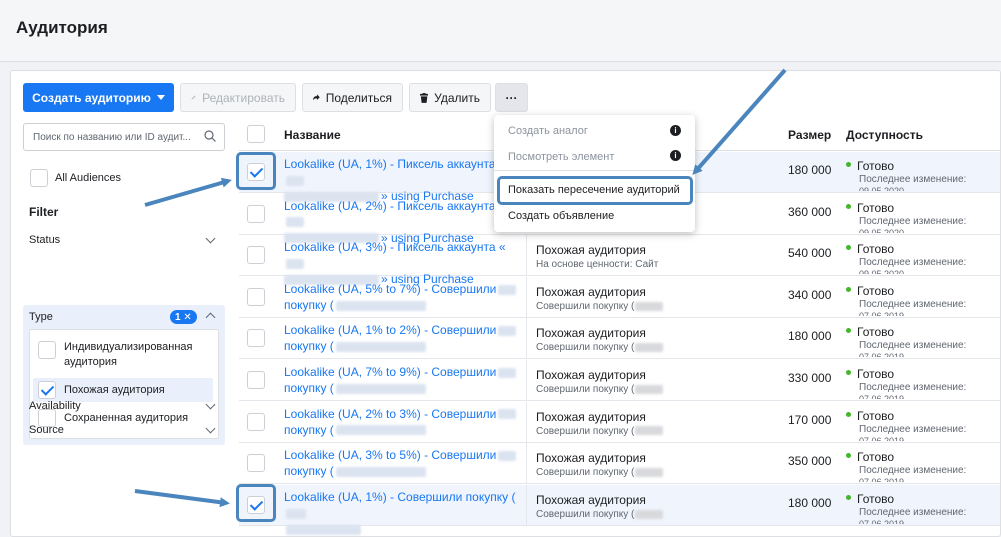 The width and height of the screenshot is (1001, 537). What do you see at coordinates (739, 121) in the screenshot?
I see `arrow-to-menu` at bounding box center [739, 121].